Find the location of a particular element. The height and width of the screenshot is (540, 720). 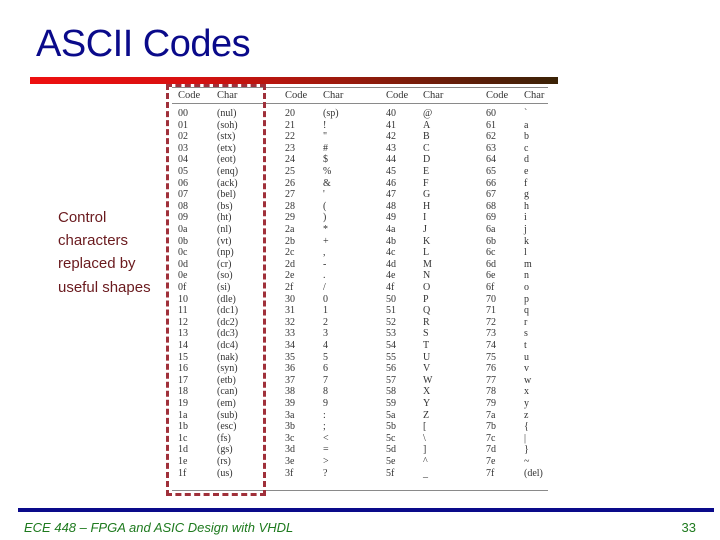

code-cell: 6d is located at coordinates (491, 264).